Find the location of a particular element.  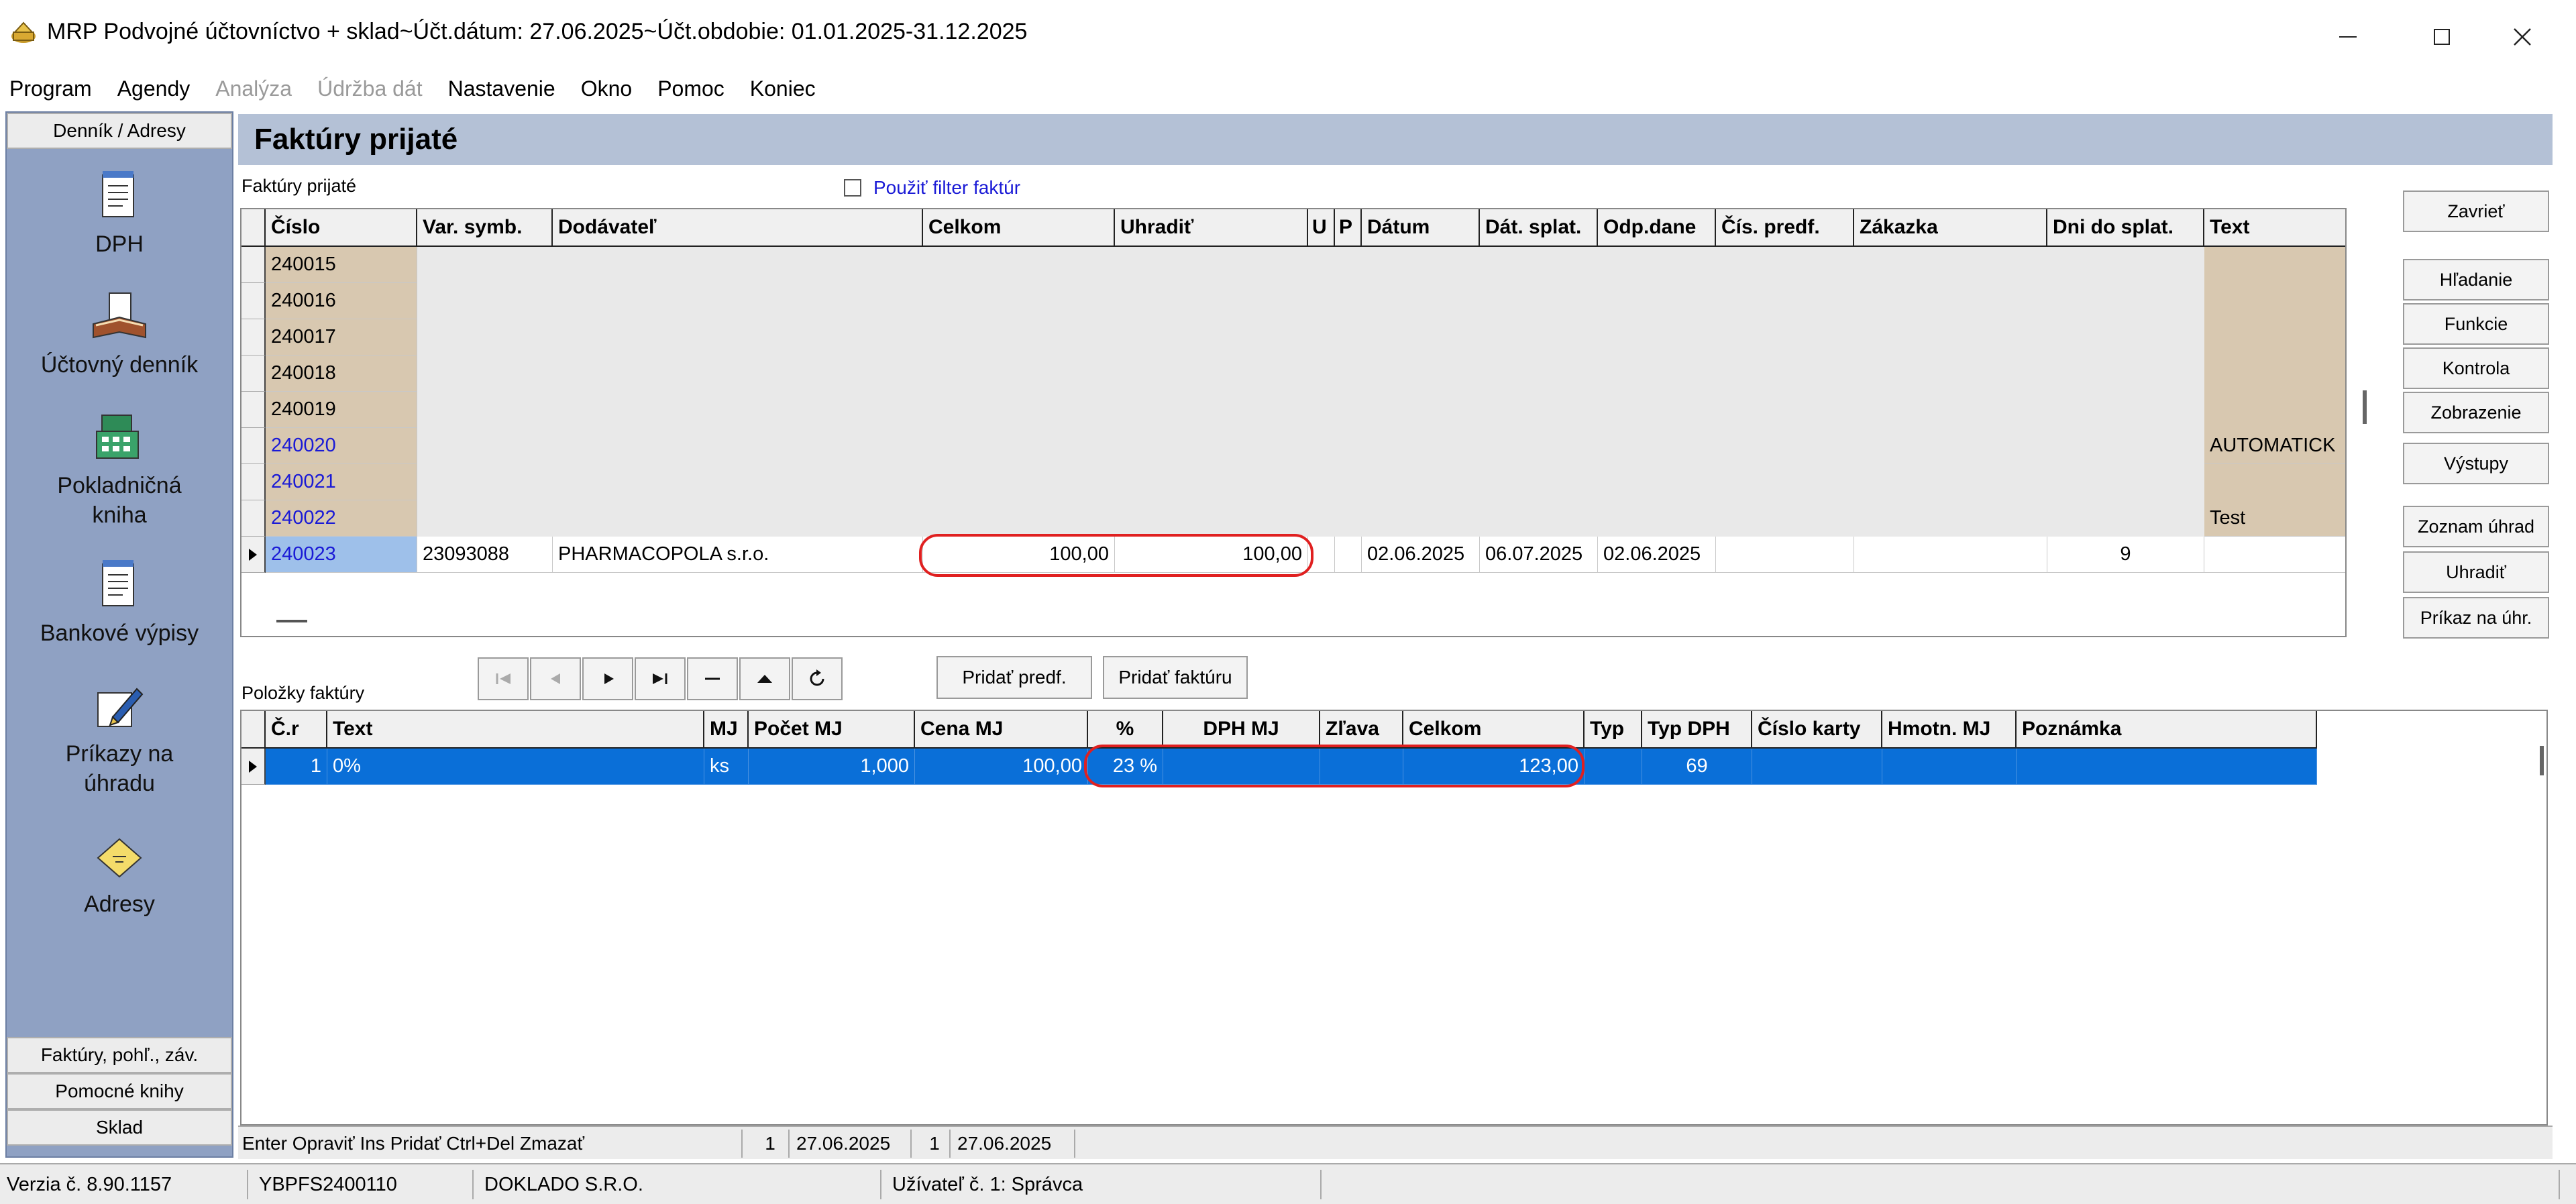

close-form-button: Zavrieť is located at coordinates (2476, 211).